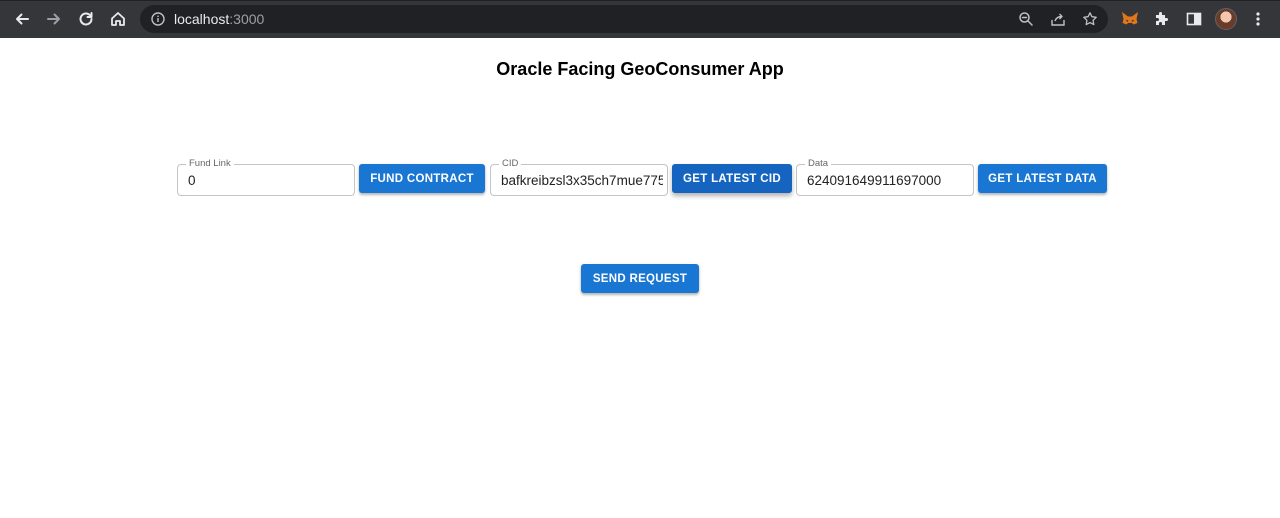 This screenshot has width=1280, height=518. I want to click on send-request-button: SEND REQUEST, so click(640, 278).